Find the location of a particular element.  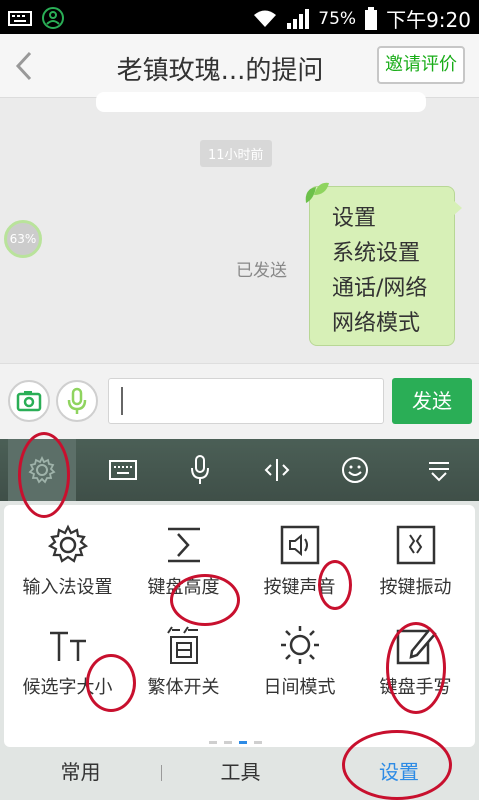

wifi-icon is located at coordinates (265, 18).